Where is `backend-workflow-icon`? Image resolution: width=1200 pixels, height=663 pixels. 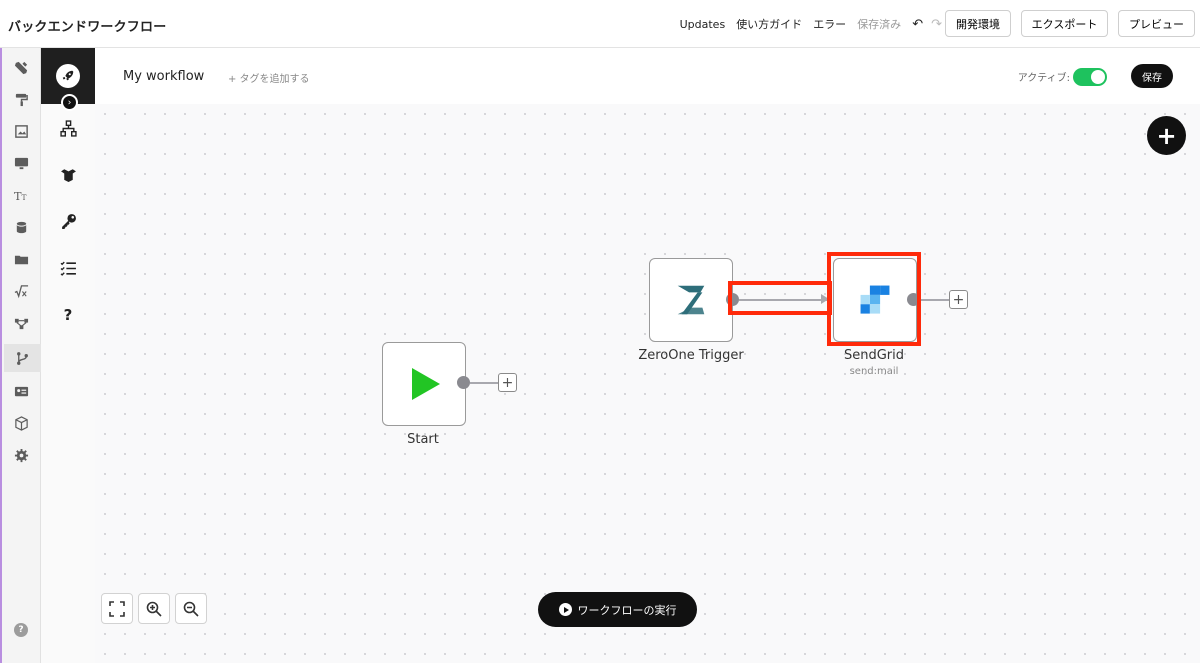 backend-workflow-icon is located at coordinates (22, 358).